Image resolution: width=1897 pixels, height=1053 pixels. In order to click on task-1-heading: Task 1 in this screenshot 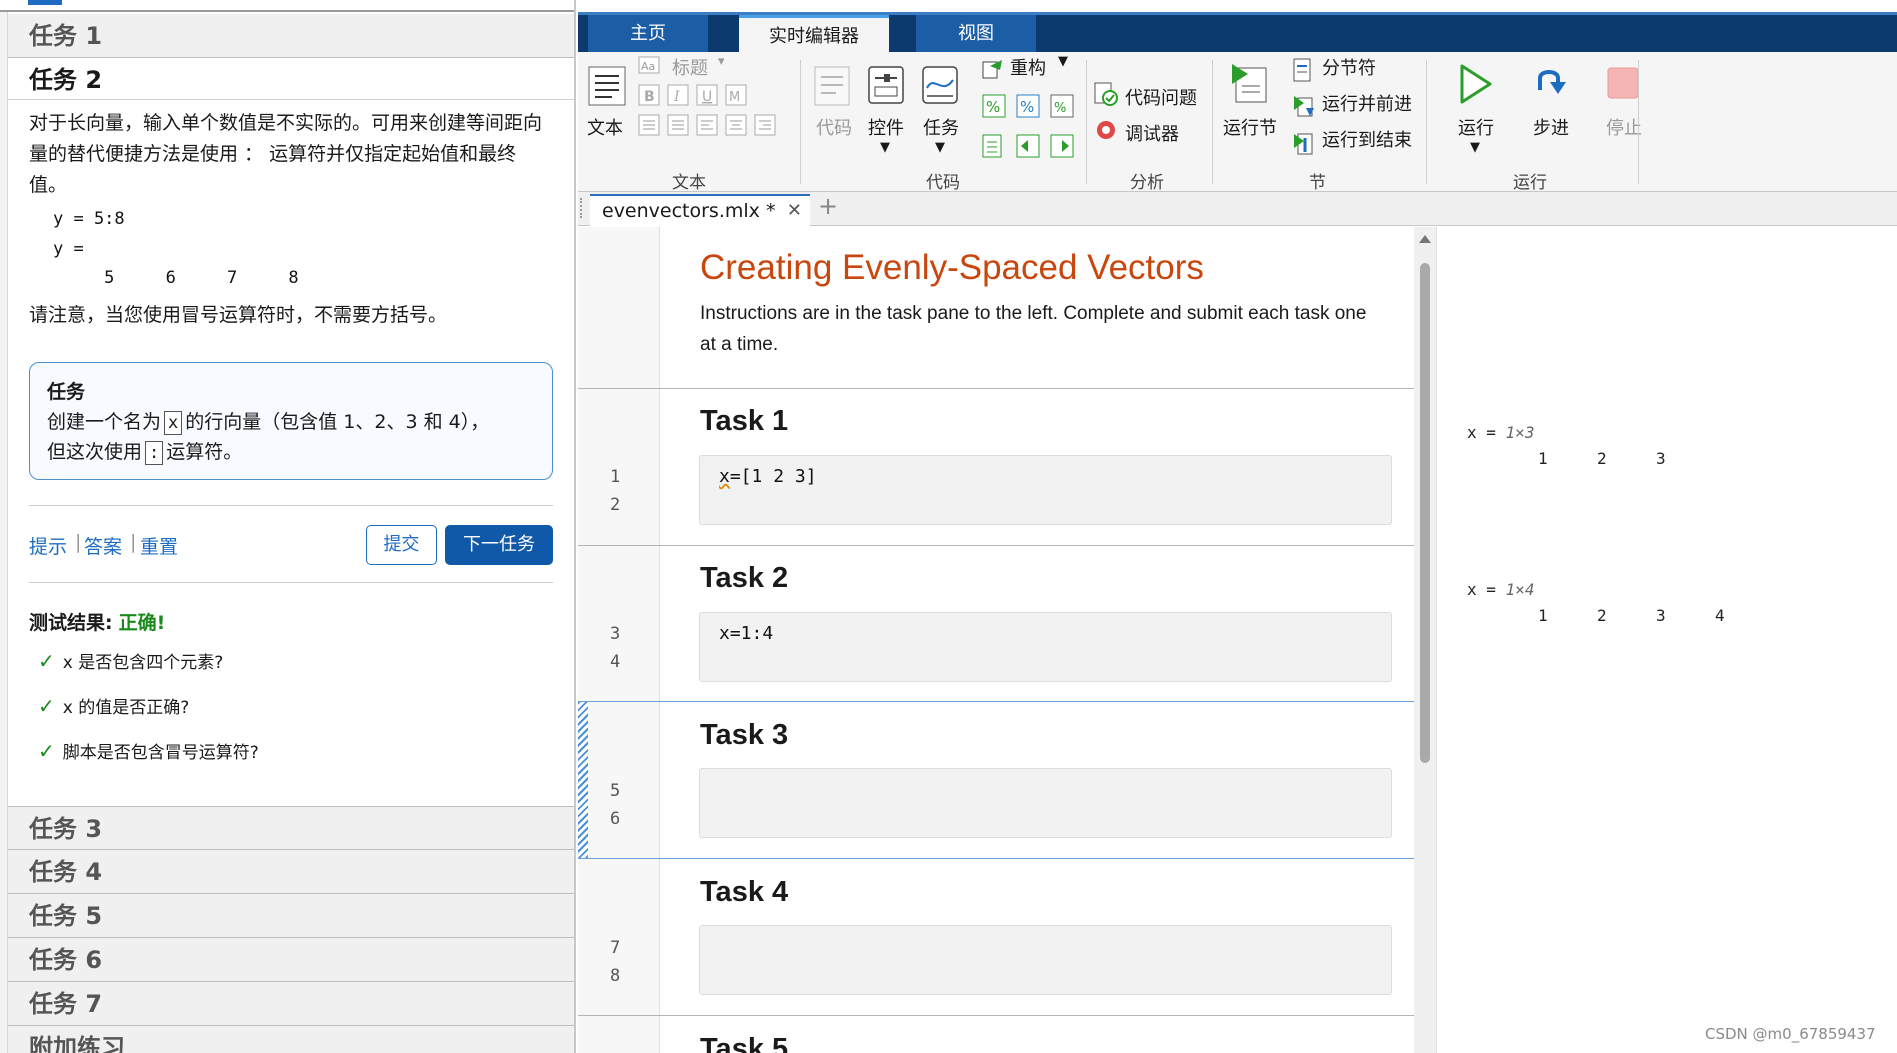, I will do `click(744, 421)`.